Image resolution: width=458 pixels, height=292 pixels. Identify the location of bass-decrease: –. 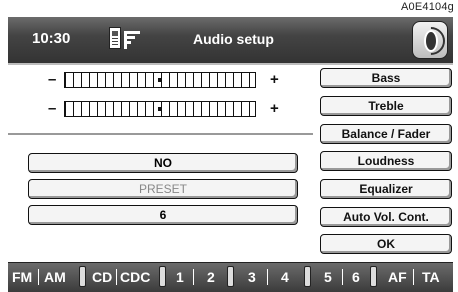
(52, 79).